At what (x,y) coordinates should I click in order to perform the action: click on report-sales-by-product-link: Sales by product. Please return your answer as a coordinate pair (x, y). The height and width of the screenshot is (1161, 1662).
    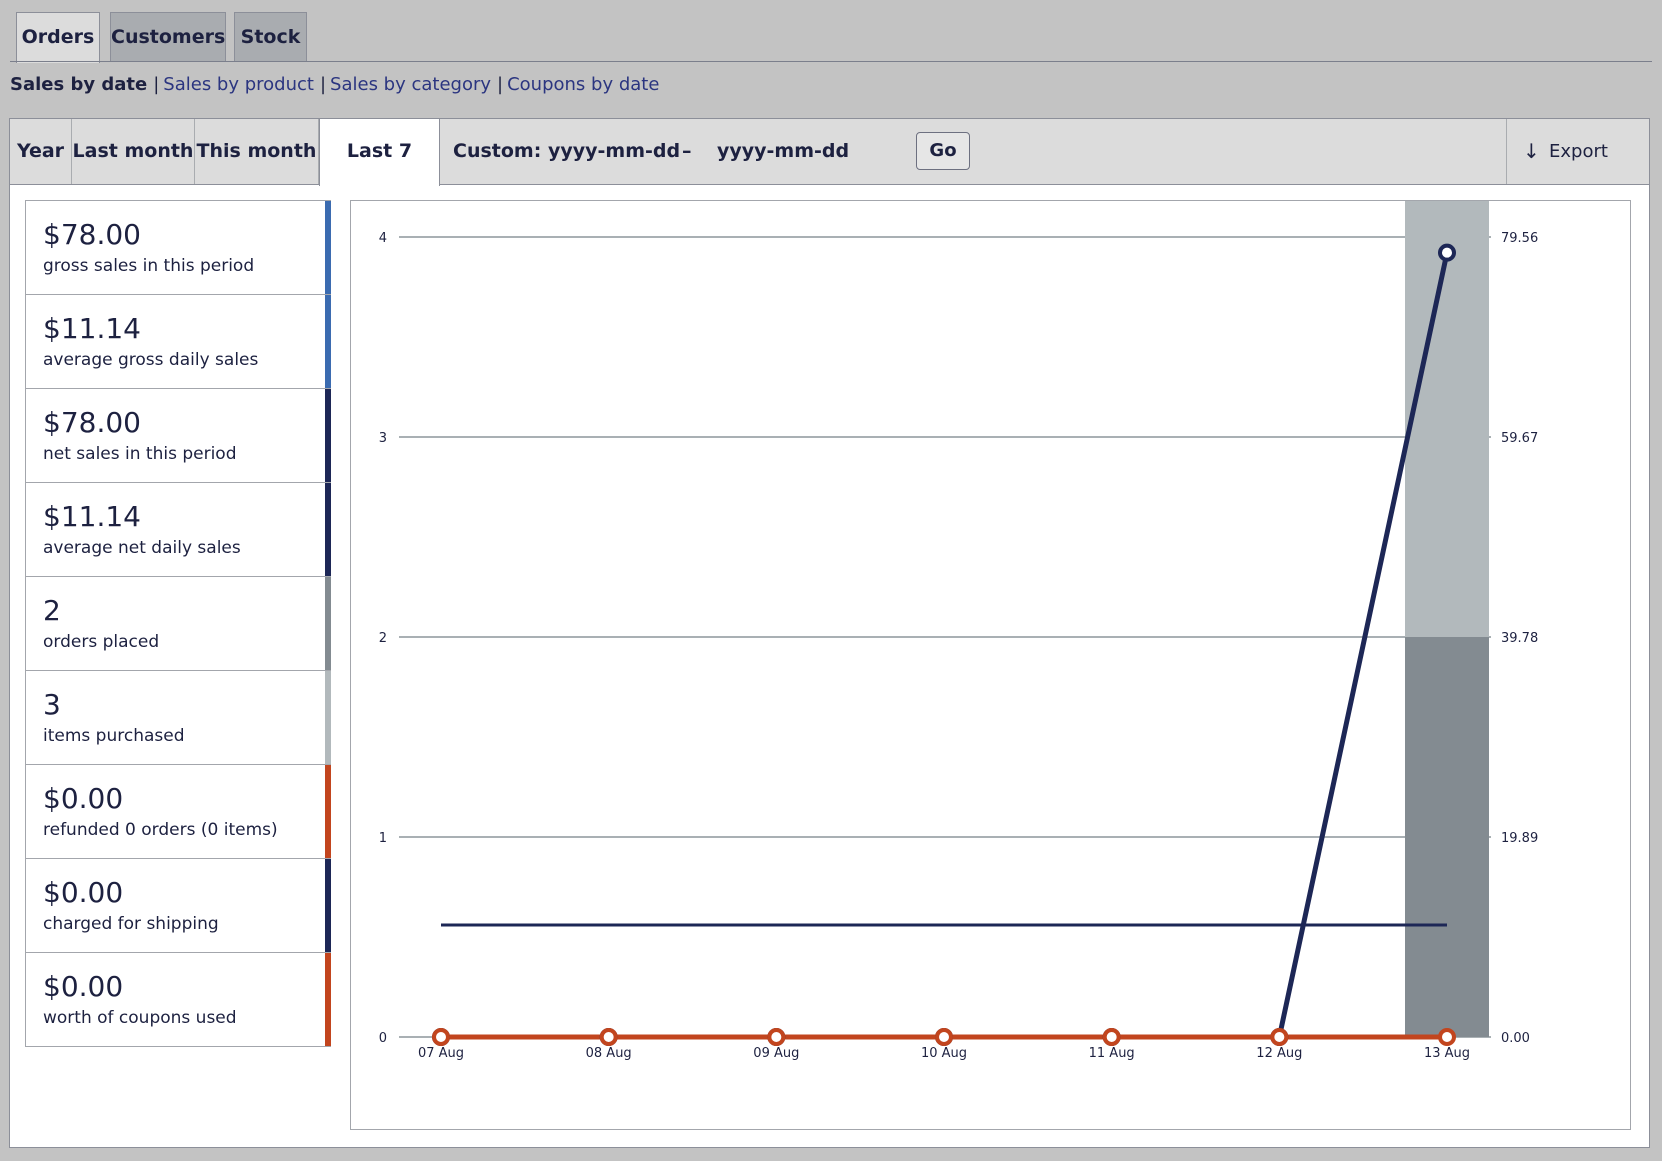
    Looking at the image, I should click on (238, 84).